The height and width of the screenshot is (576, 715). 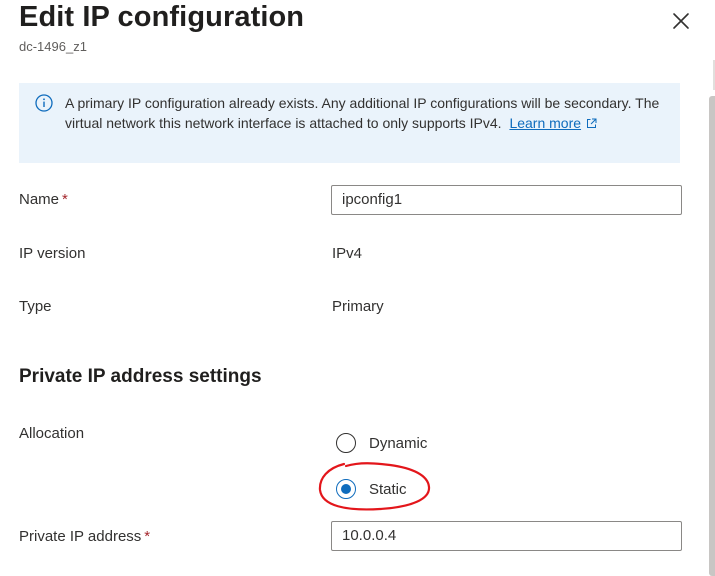 I want to click on allocation-radio-static: Static, so click(x=371, y=489).